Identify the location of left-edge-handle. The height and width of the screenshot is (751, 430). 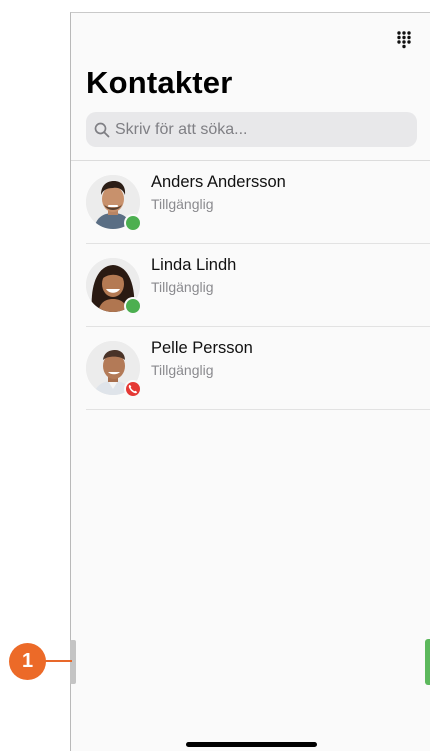
(73, 662).